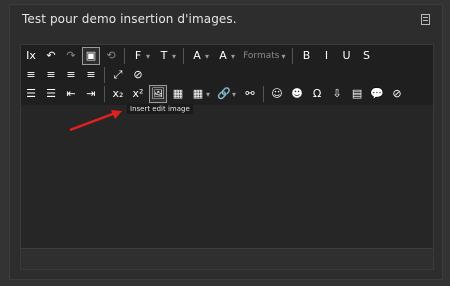 This screenshot has width=450, height=286. I want to click on align-left-icon: ≡, so click(31, 75).